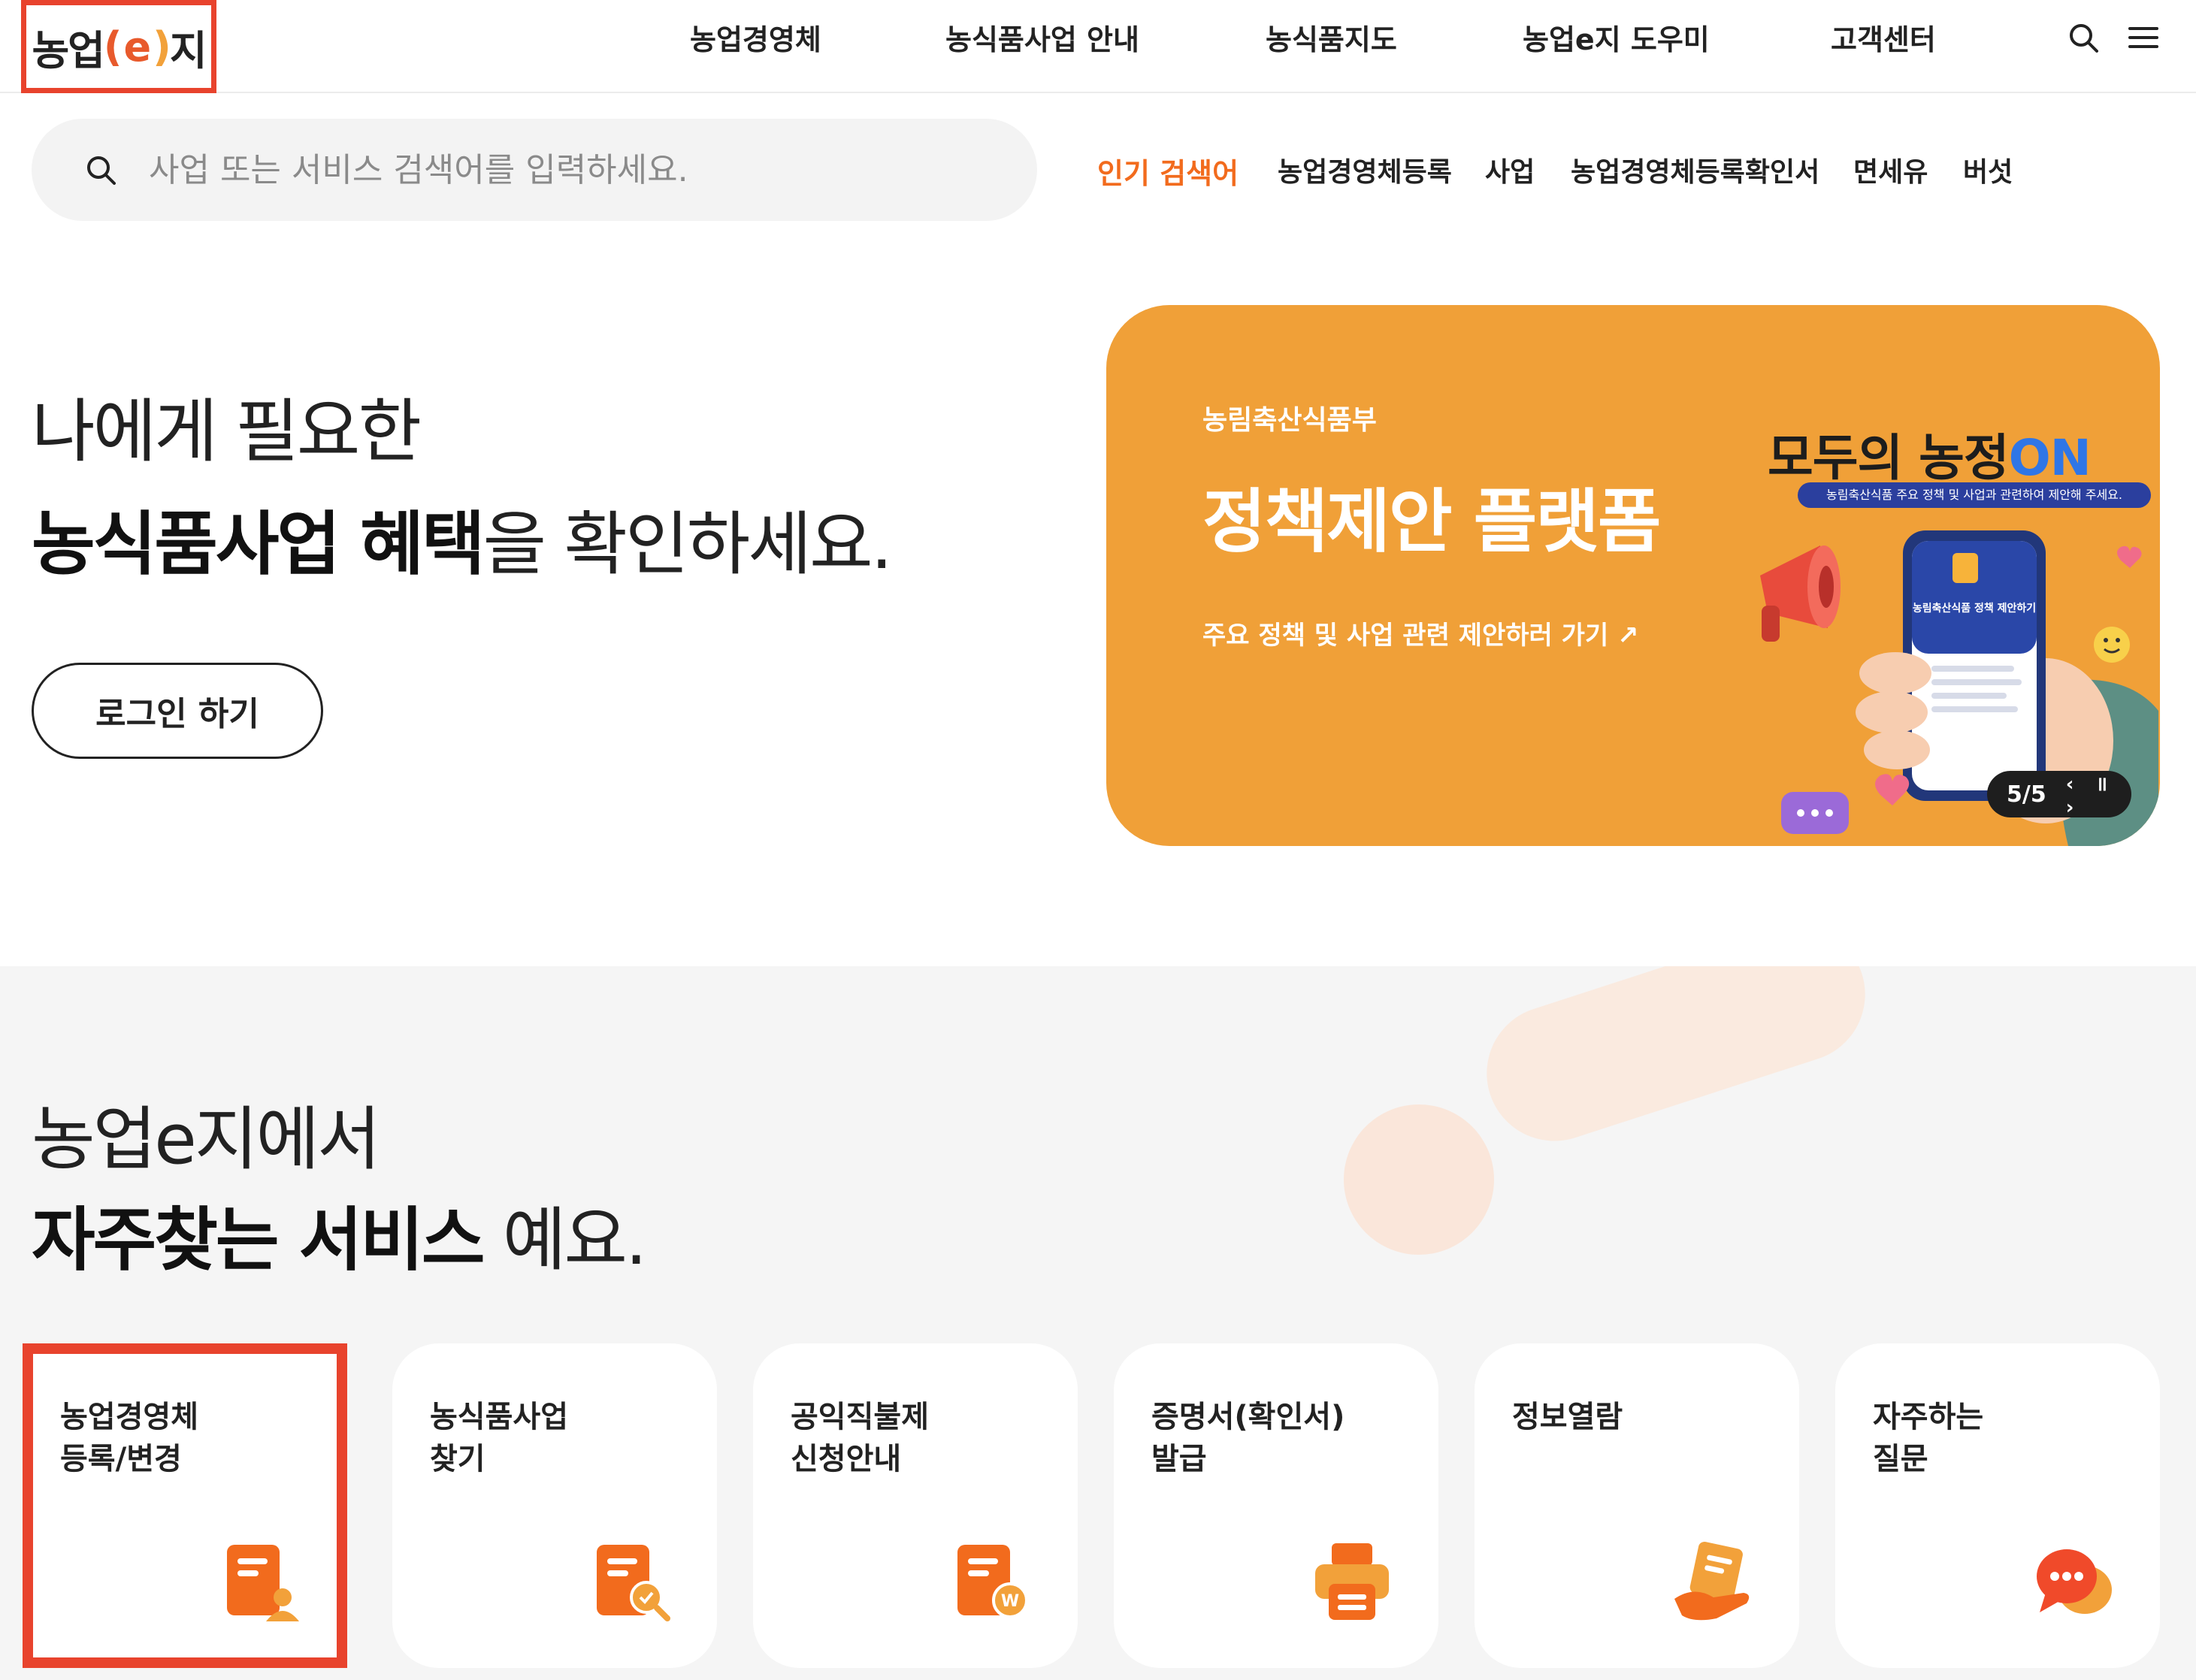 Image resolution: width=2196 pixels, height=1680 pixels. I want to click on card-label-line2: 질문, so click(1901, 1459).